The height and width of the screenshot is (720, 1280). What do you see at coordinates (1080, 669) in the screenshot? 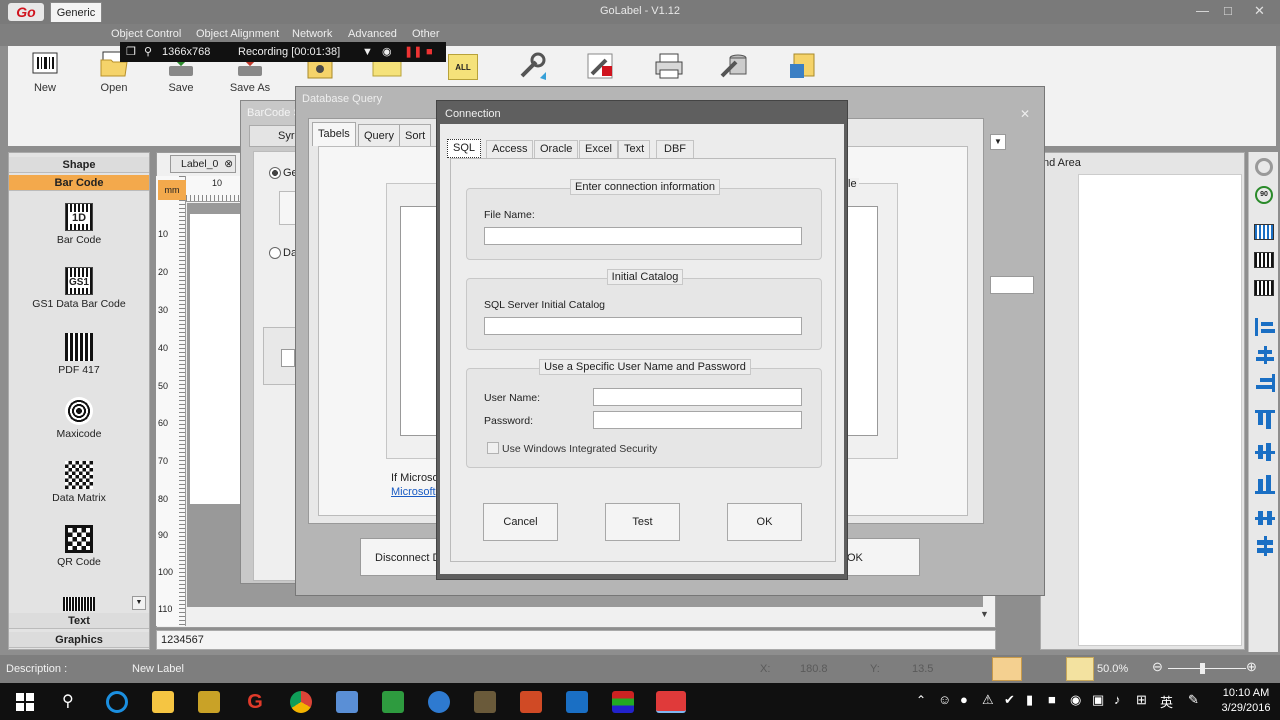
I see `page-view-icon` at bounding box center [1080, 669].